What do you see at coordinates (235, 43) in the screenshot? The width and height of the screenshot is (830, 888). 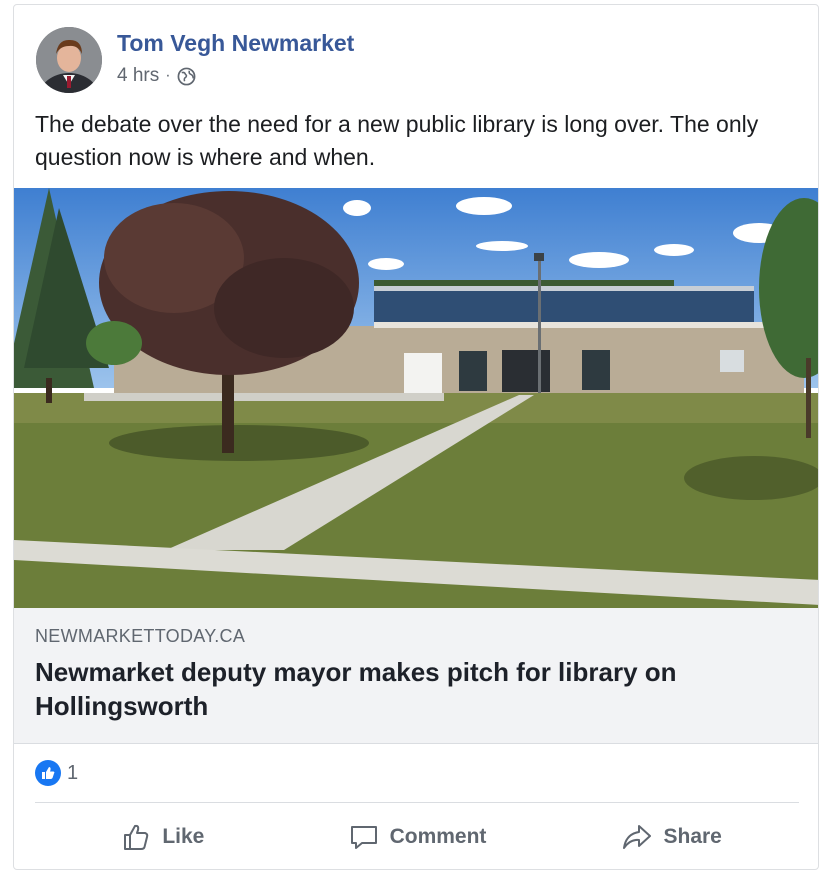 I see `author-name-link: Tom Vegh Newmarket` at bounding box center [235, 43].